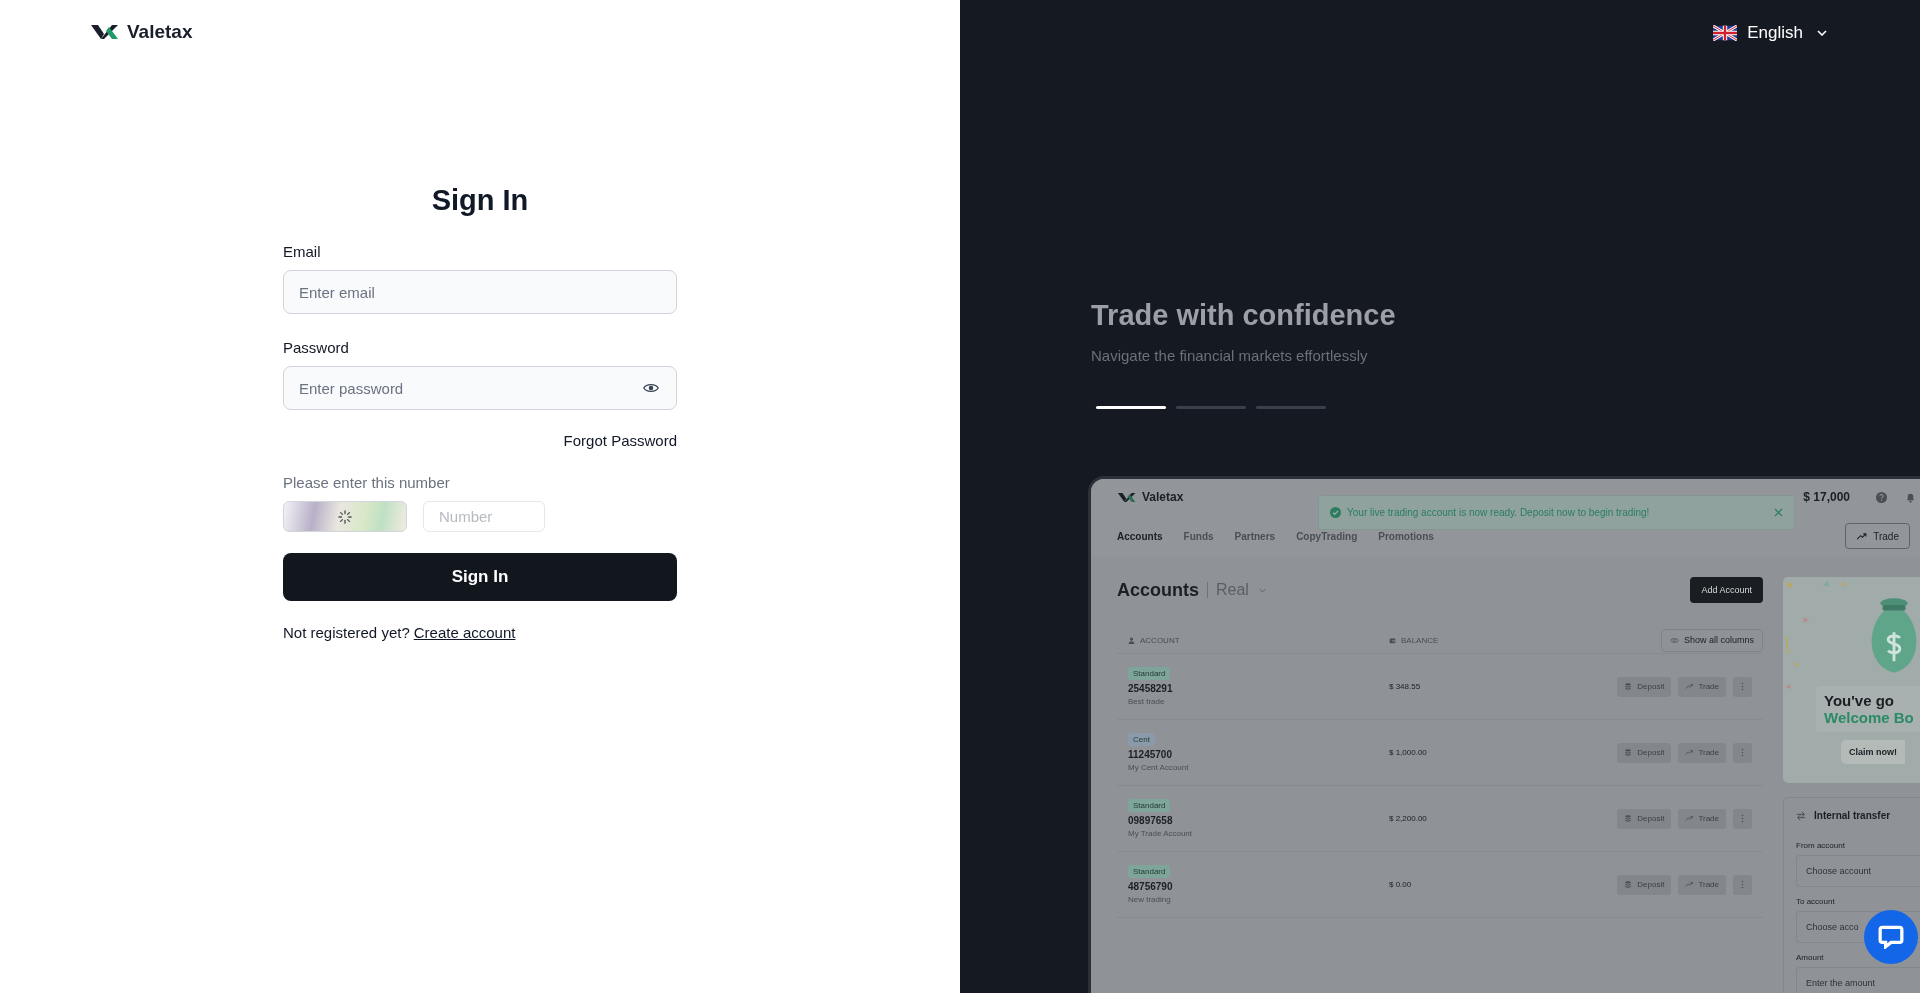 The image size is (1920, 993). What do you see at coordinates (1408, 818) in the screenshot?
I see `balance-cell-text: $ 2,200.00` at bounding box center [1408, 818].